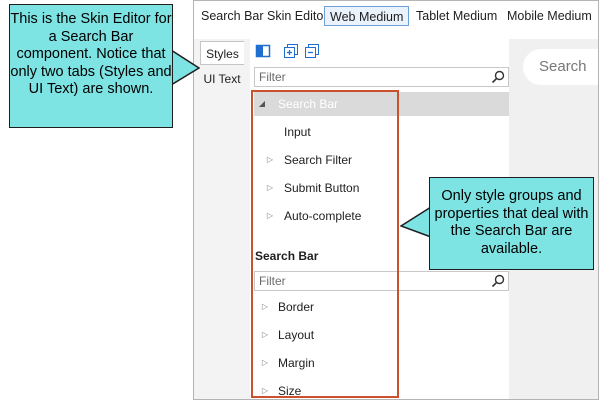 This screenshot has height=401, width=601. Describe the element at coordinates (222, 79) in the screenshot. I see `tab-ui-text: UI Text` at that location.